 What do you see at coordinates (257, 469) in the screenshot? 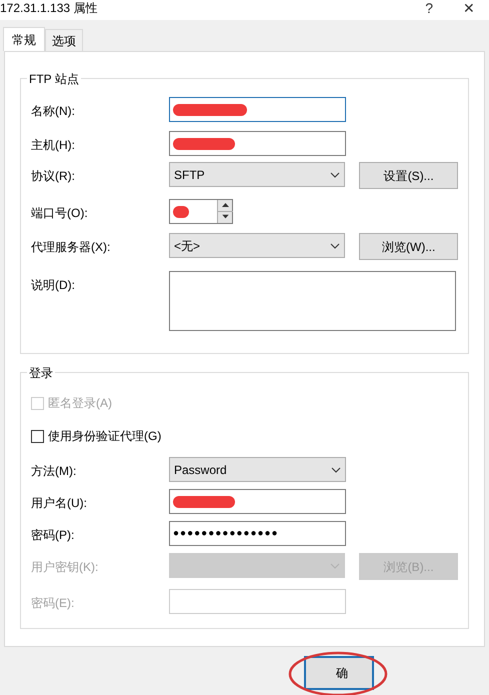
I see `dropdown: Password` at bounding box center [257, 469].